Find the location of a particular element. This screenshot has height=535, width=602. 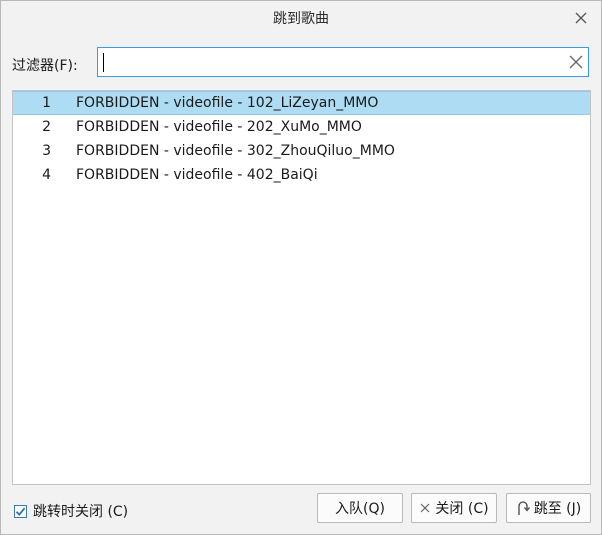

bottom-bar: 跳转时关闭 (C) 入队(Q) 关闭 (C) 跳至 (J) is located at coordinates (301, 509).